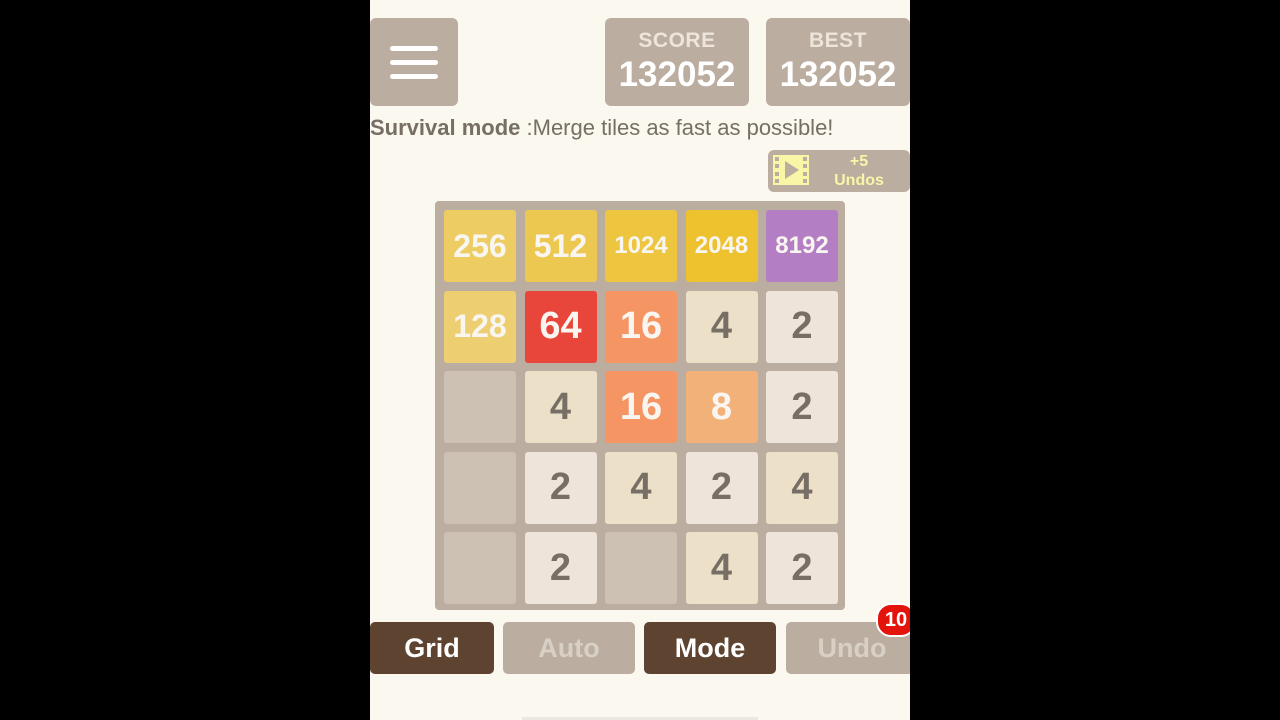 The image size is (1280, 720). What do you see at coordinates (432, 648) in the screenshot?
I see `grid-button: Grid` at bounding box center [432, 648].